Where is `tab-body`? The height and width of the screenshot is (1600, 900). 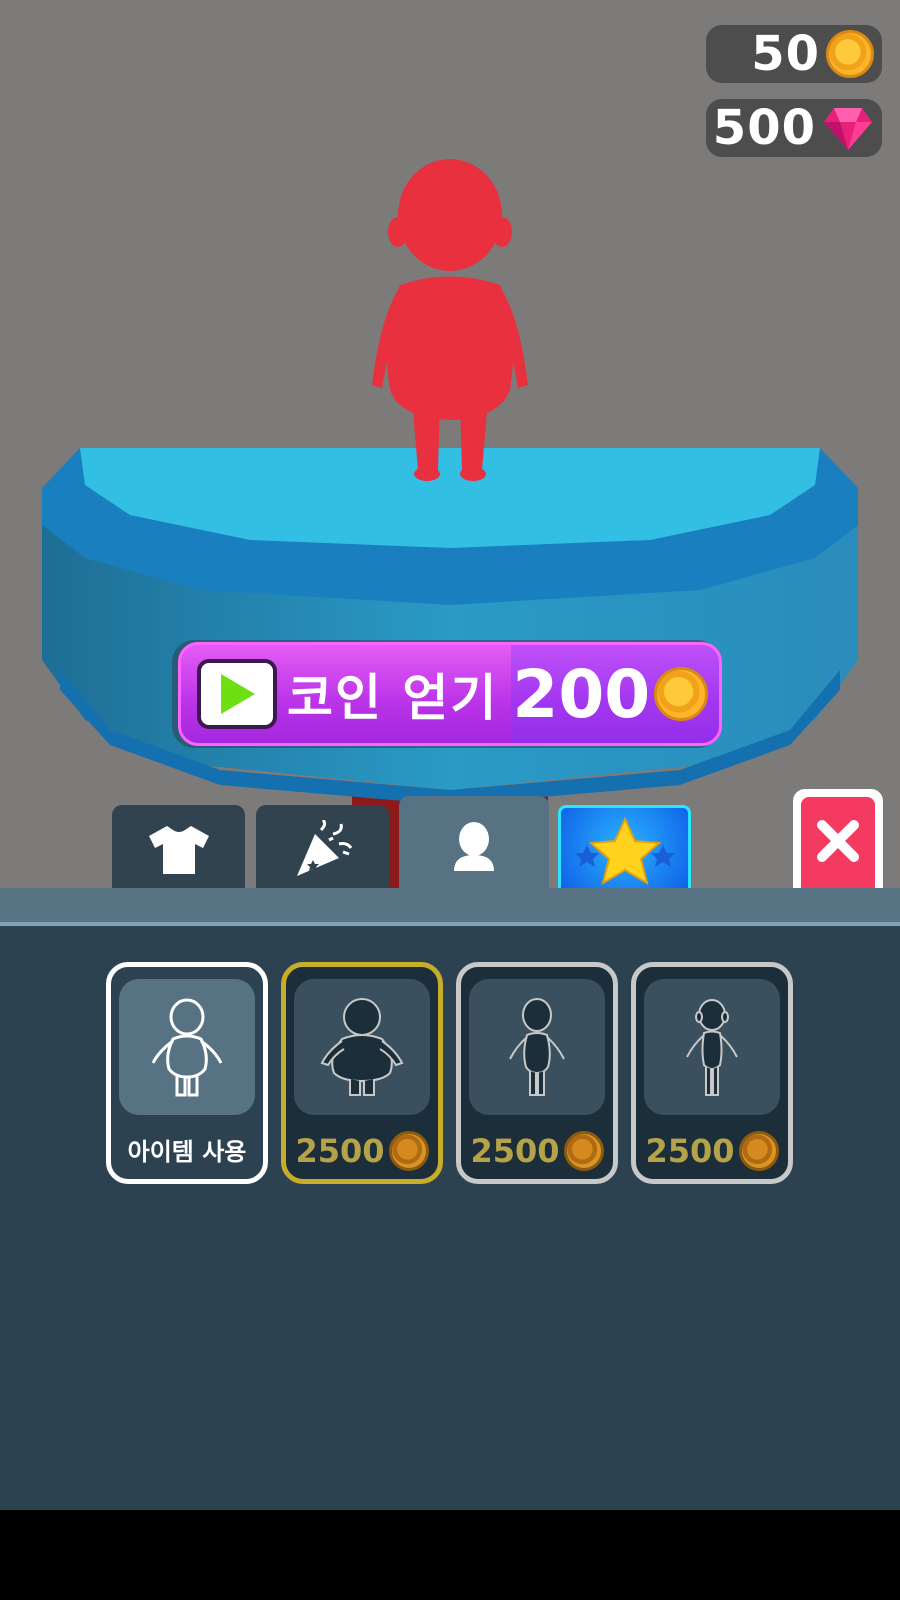 tab-body is located at coordinates (474, 842).